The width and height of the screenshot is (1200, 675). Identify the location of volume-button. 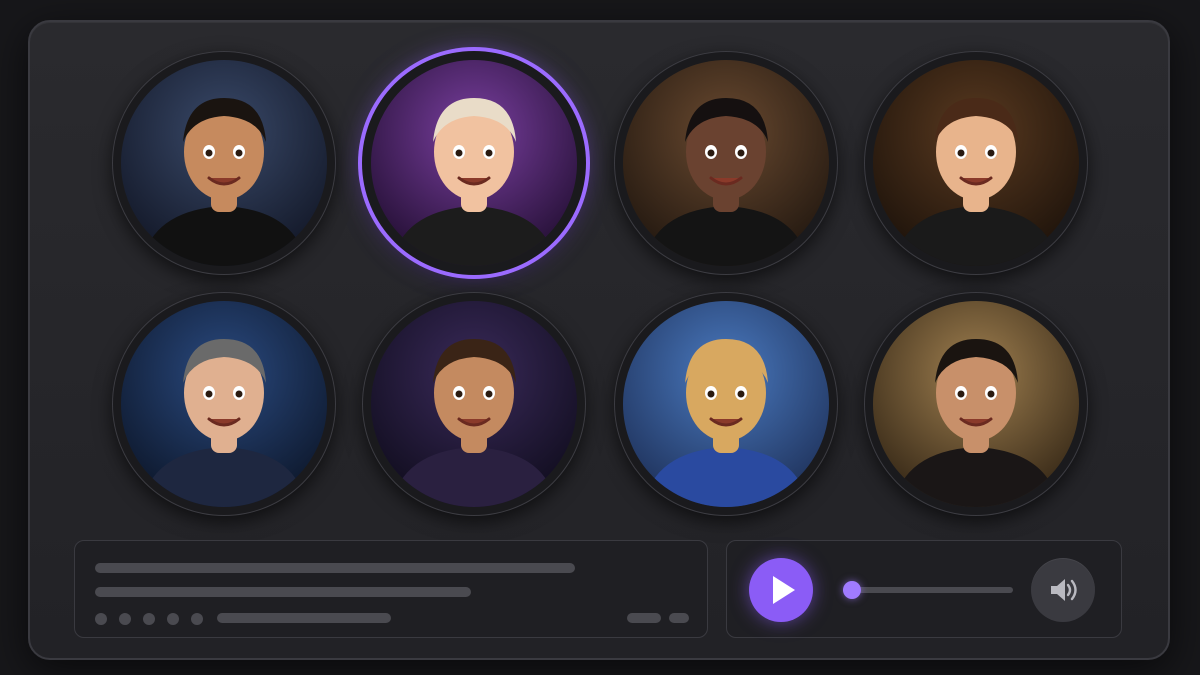
(1063, 590).